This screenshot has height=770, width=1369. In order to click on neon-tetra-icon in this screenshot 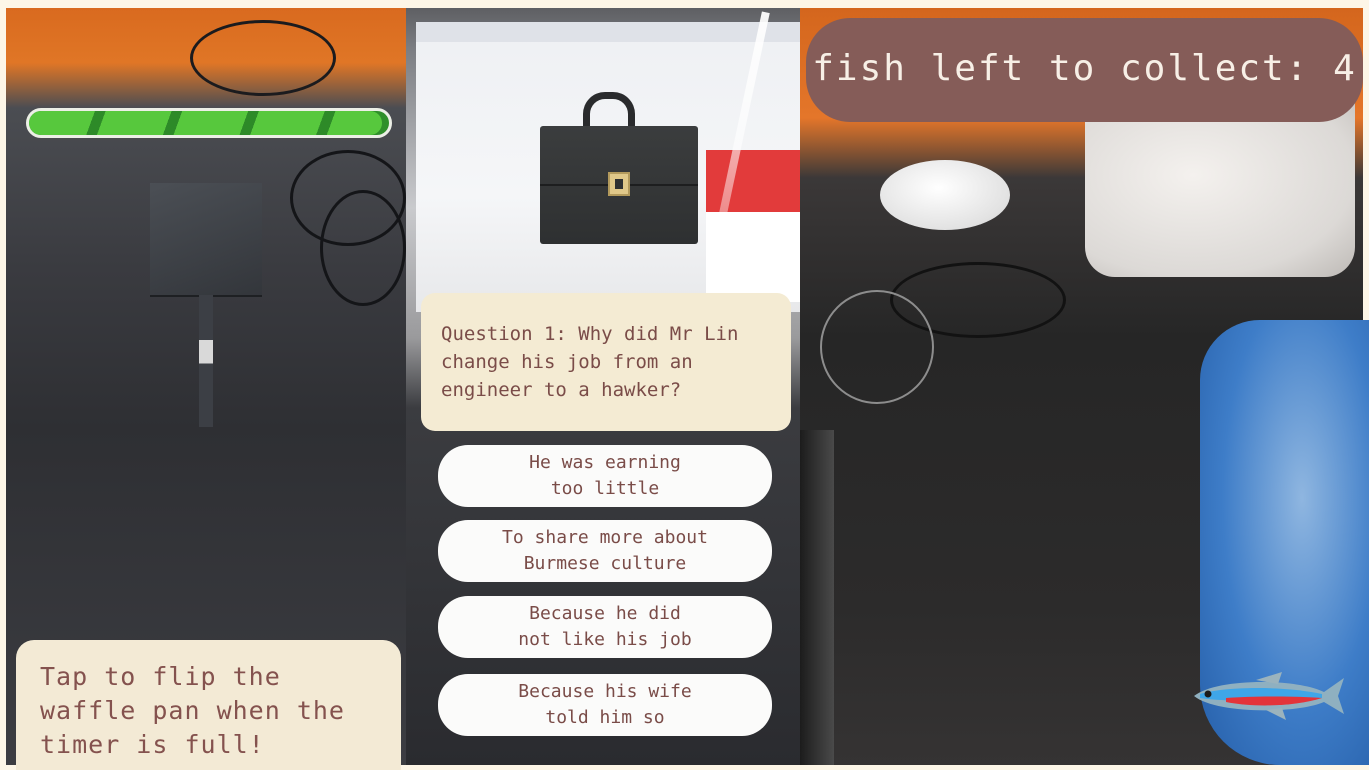, I will do `click(1266, 696)`.